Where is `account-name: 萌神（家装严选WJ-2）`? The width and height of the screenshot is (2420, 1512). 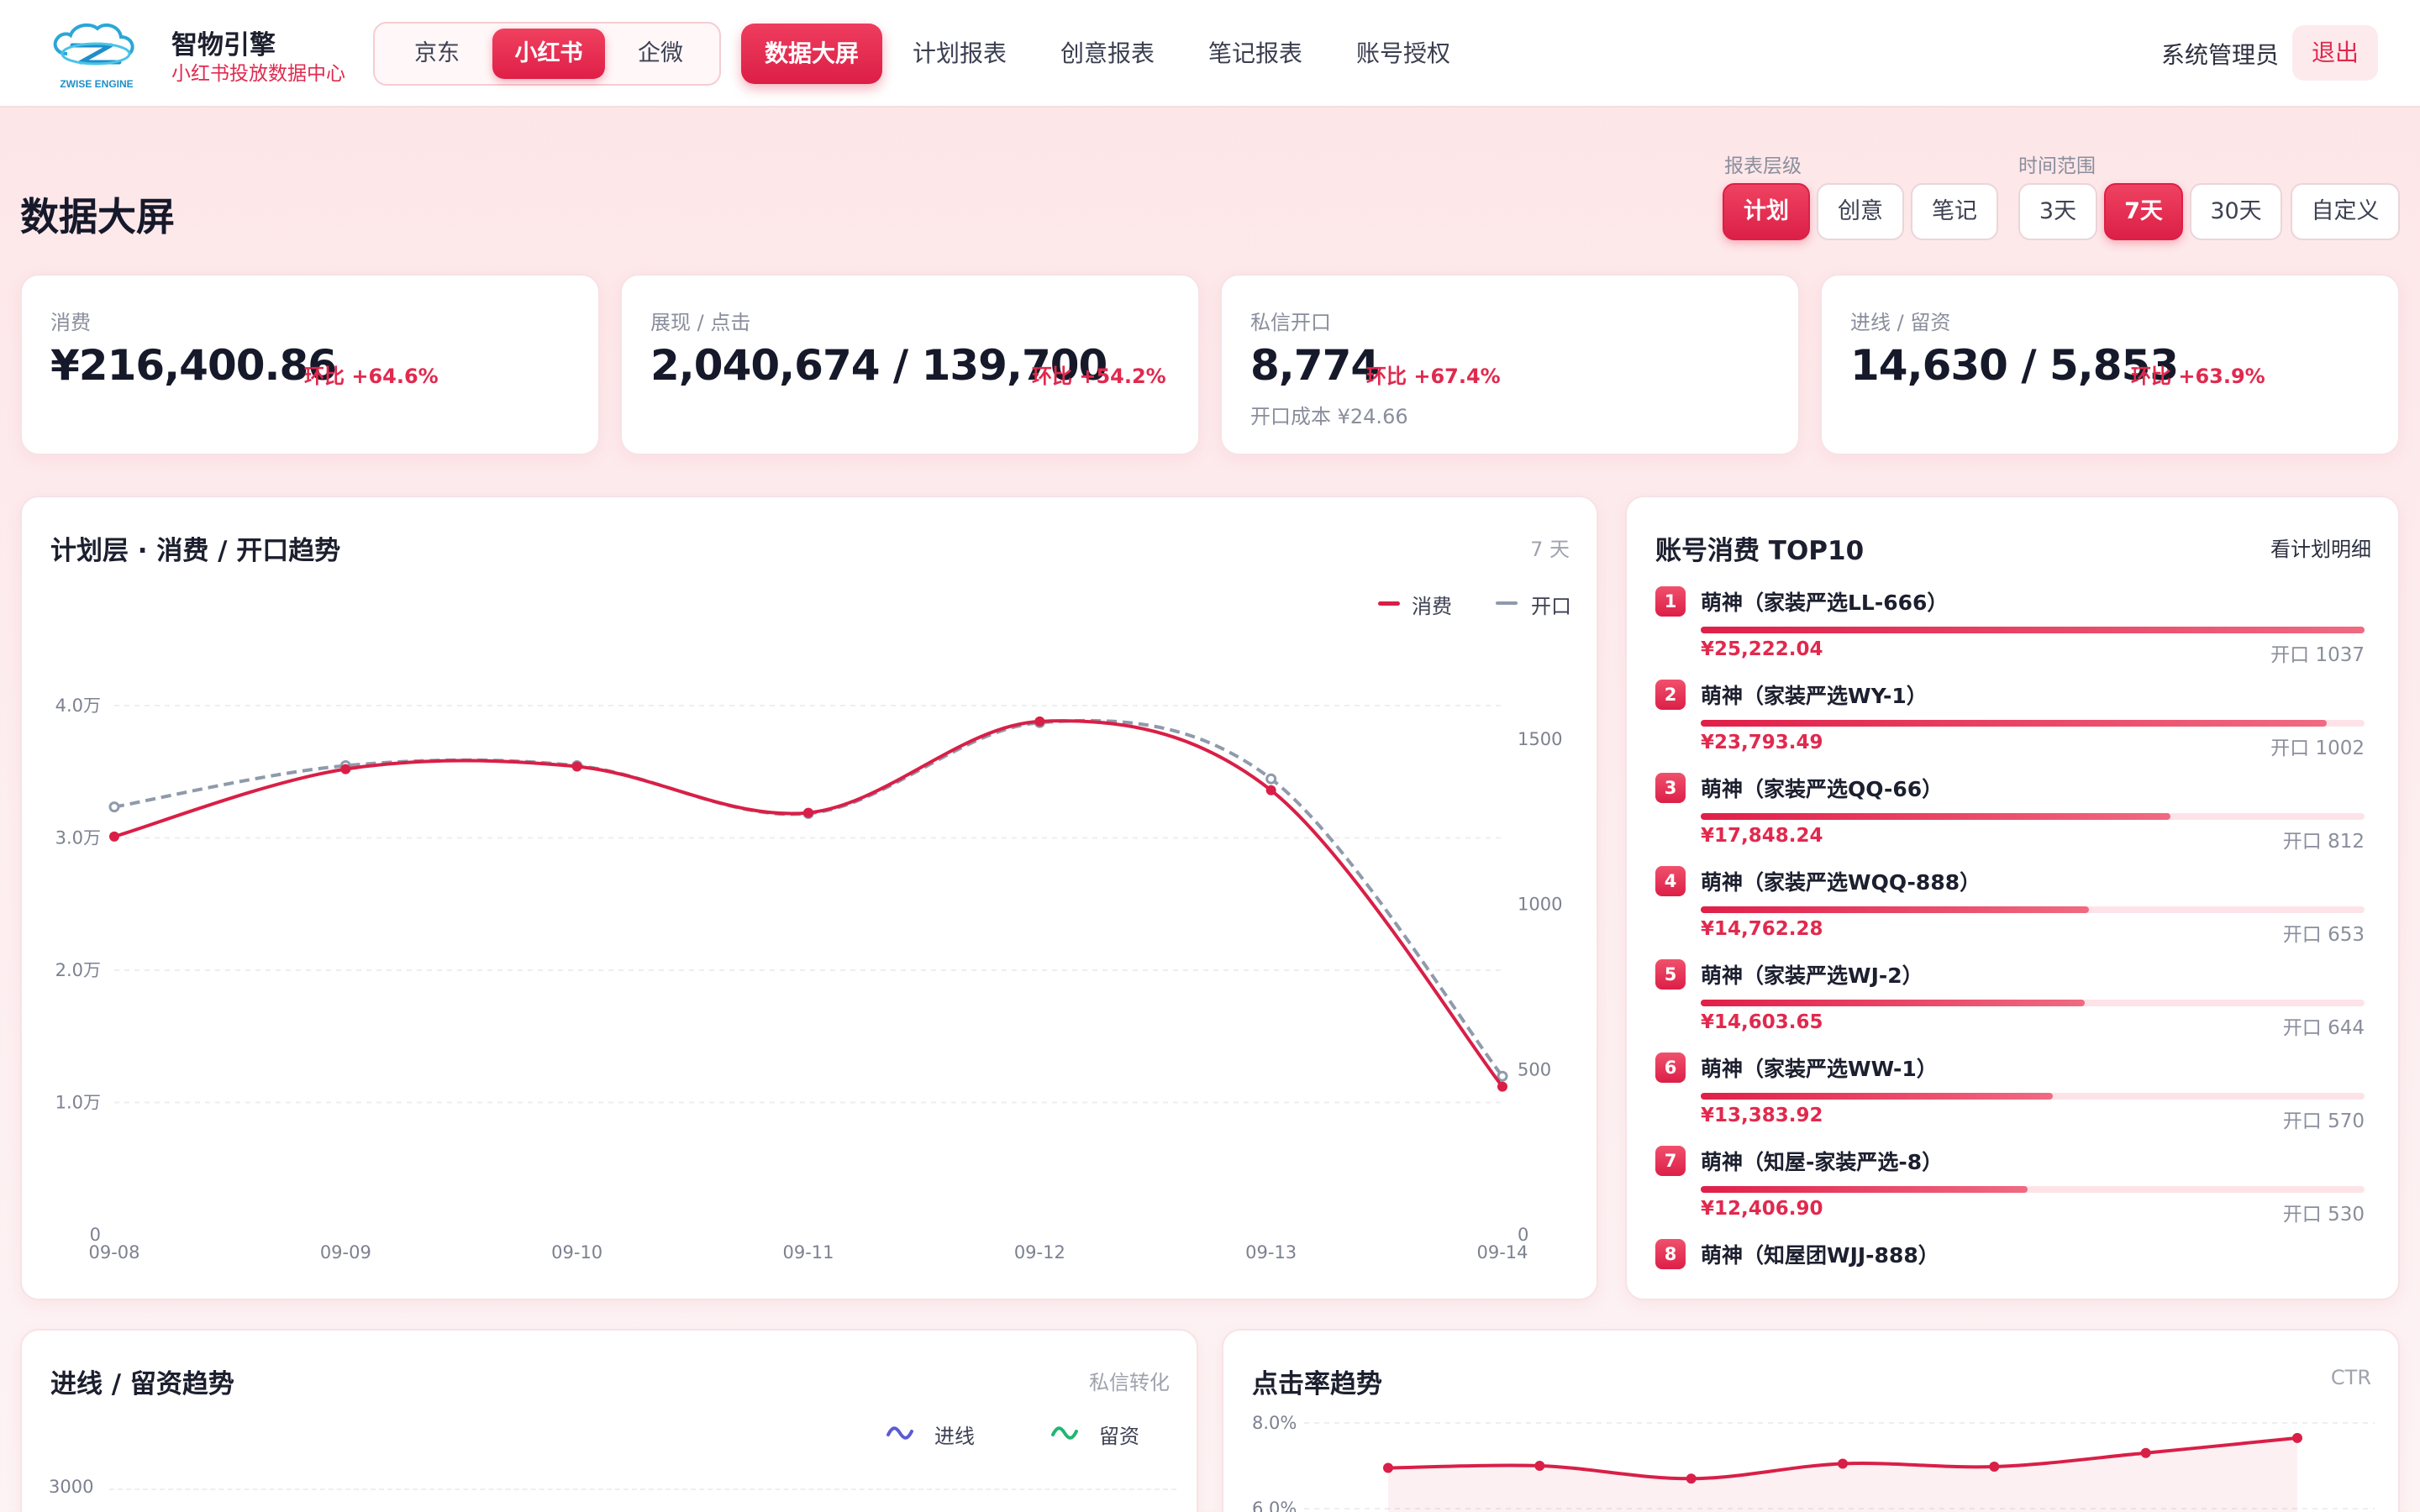 account-name: 萌神（家装严选WJ-2） is located at coordinates (1812, 975).